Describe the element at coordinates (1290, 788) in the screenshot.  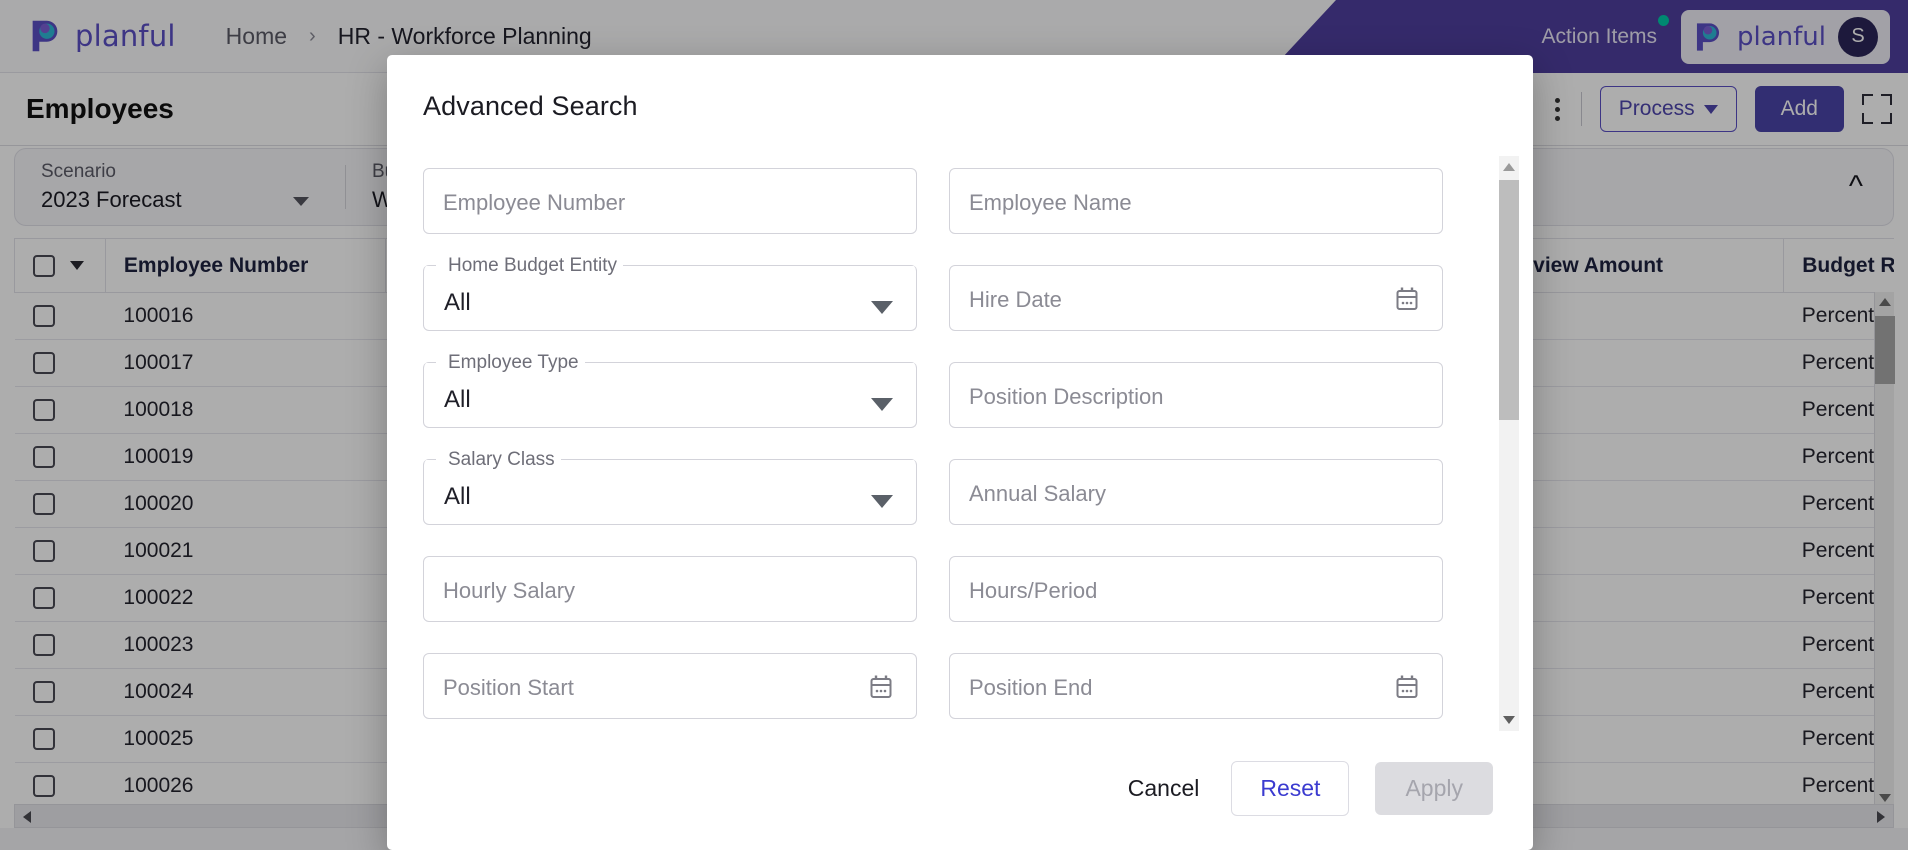
I see `reset-button: Reset` at that location.